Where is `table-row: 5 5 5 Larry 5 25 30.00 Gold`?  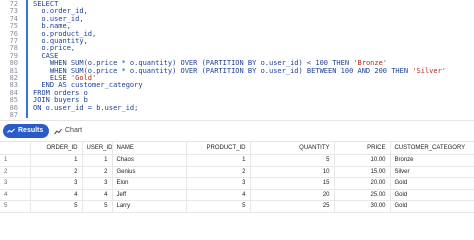 table-row: 5 5 5 Larry 5 25 30.00 Gold is located at coordinates (237, 206).